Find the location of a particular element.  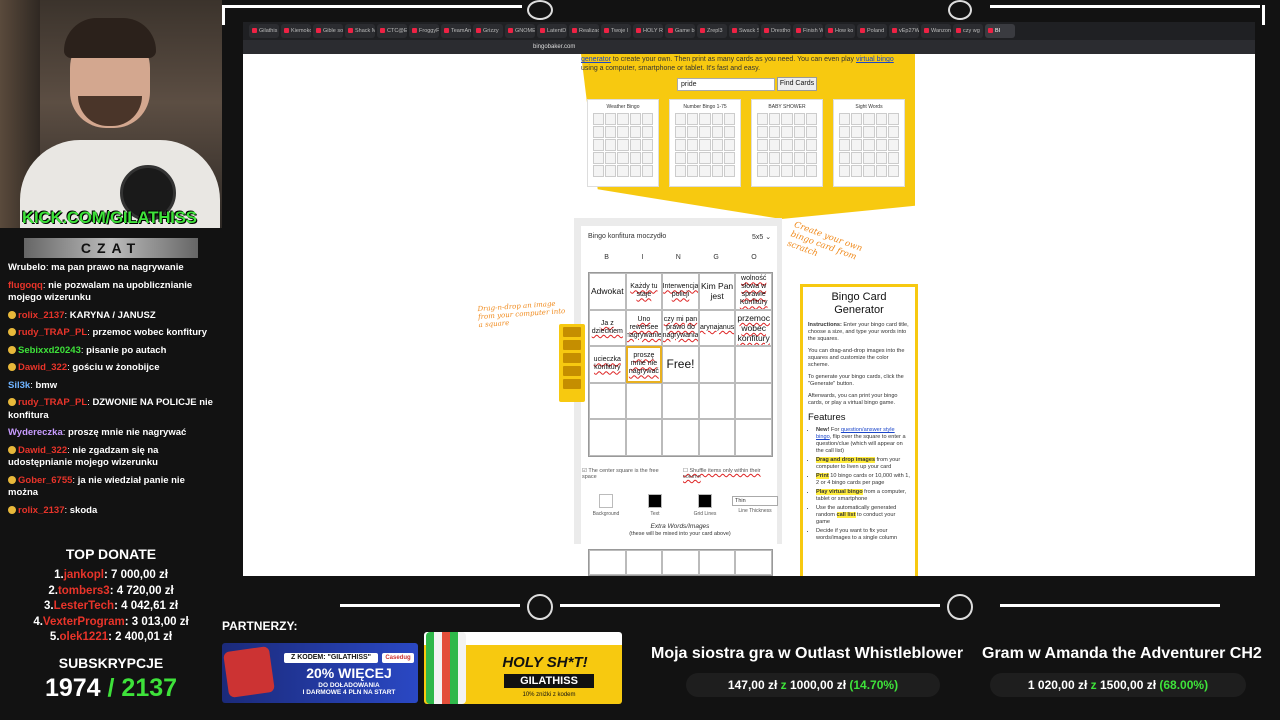

chat-username: Sil3k is located at coordinates (19, 385).